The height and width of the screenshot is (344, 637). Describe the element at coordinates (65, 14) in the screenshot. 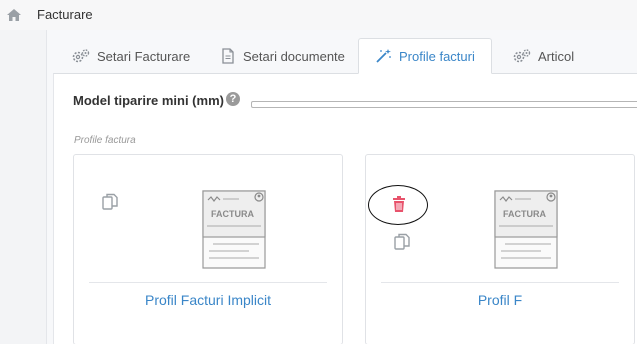

I see `page-title: Facturare` at that location.